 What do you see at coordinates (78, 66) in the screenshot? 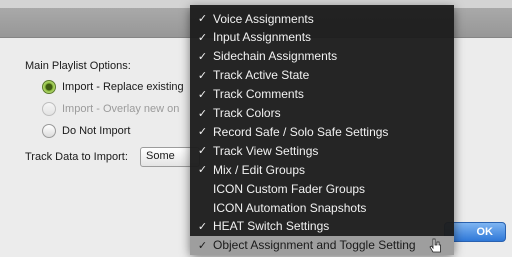
I see `main-playlist-options-label: Main Playlist Options:` at bounding box center [78, 66].